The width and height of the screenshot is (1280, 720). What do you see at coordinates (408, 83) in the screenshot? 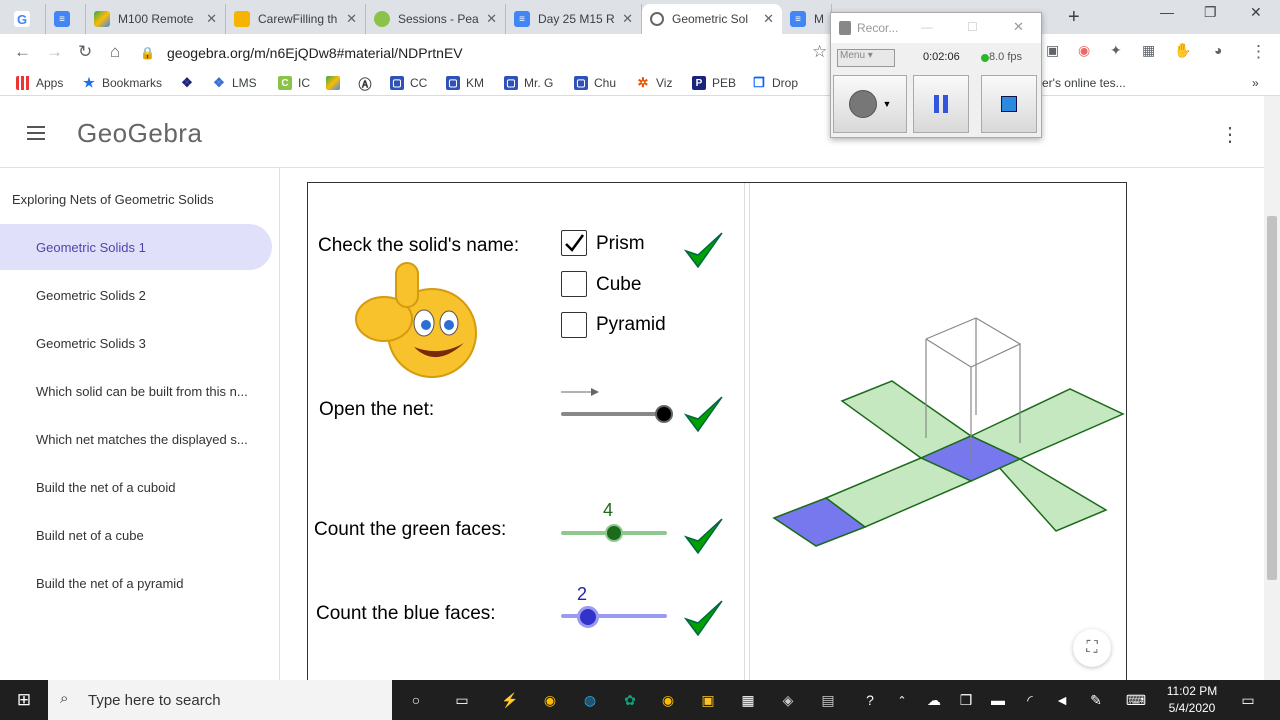
I see `bookmark-cc: ▢ CC` at bounding box center [408, 83].